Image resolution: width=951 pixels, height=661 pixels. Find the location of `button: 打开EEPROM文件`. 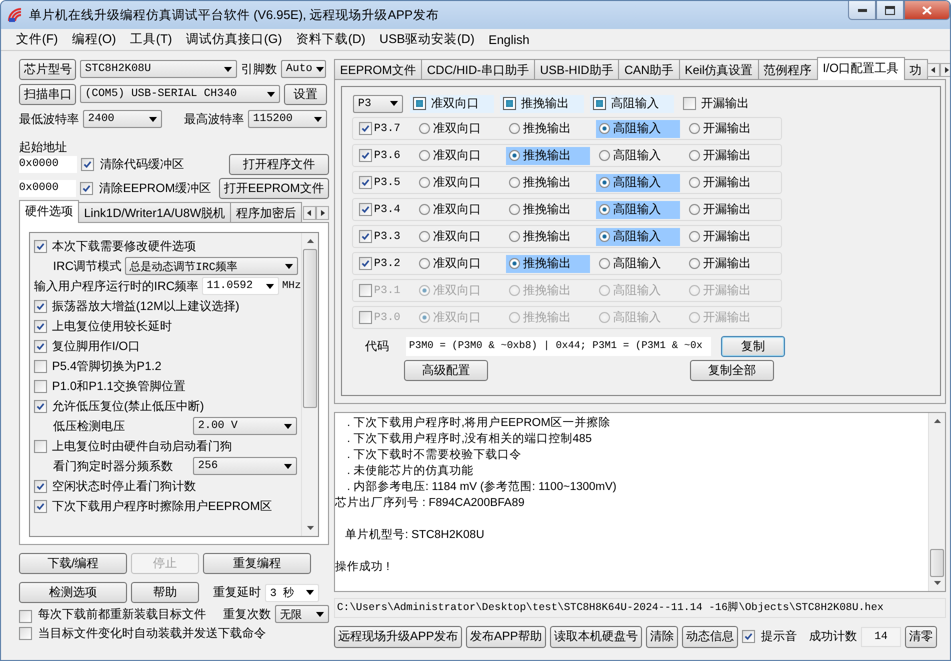

button: 打开EEPROM文件 is located at coordinates (273, 188).